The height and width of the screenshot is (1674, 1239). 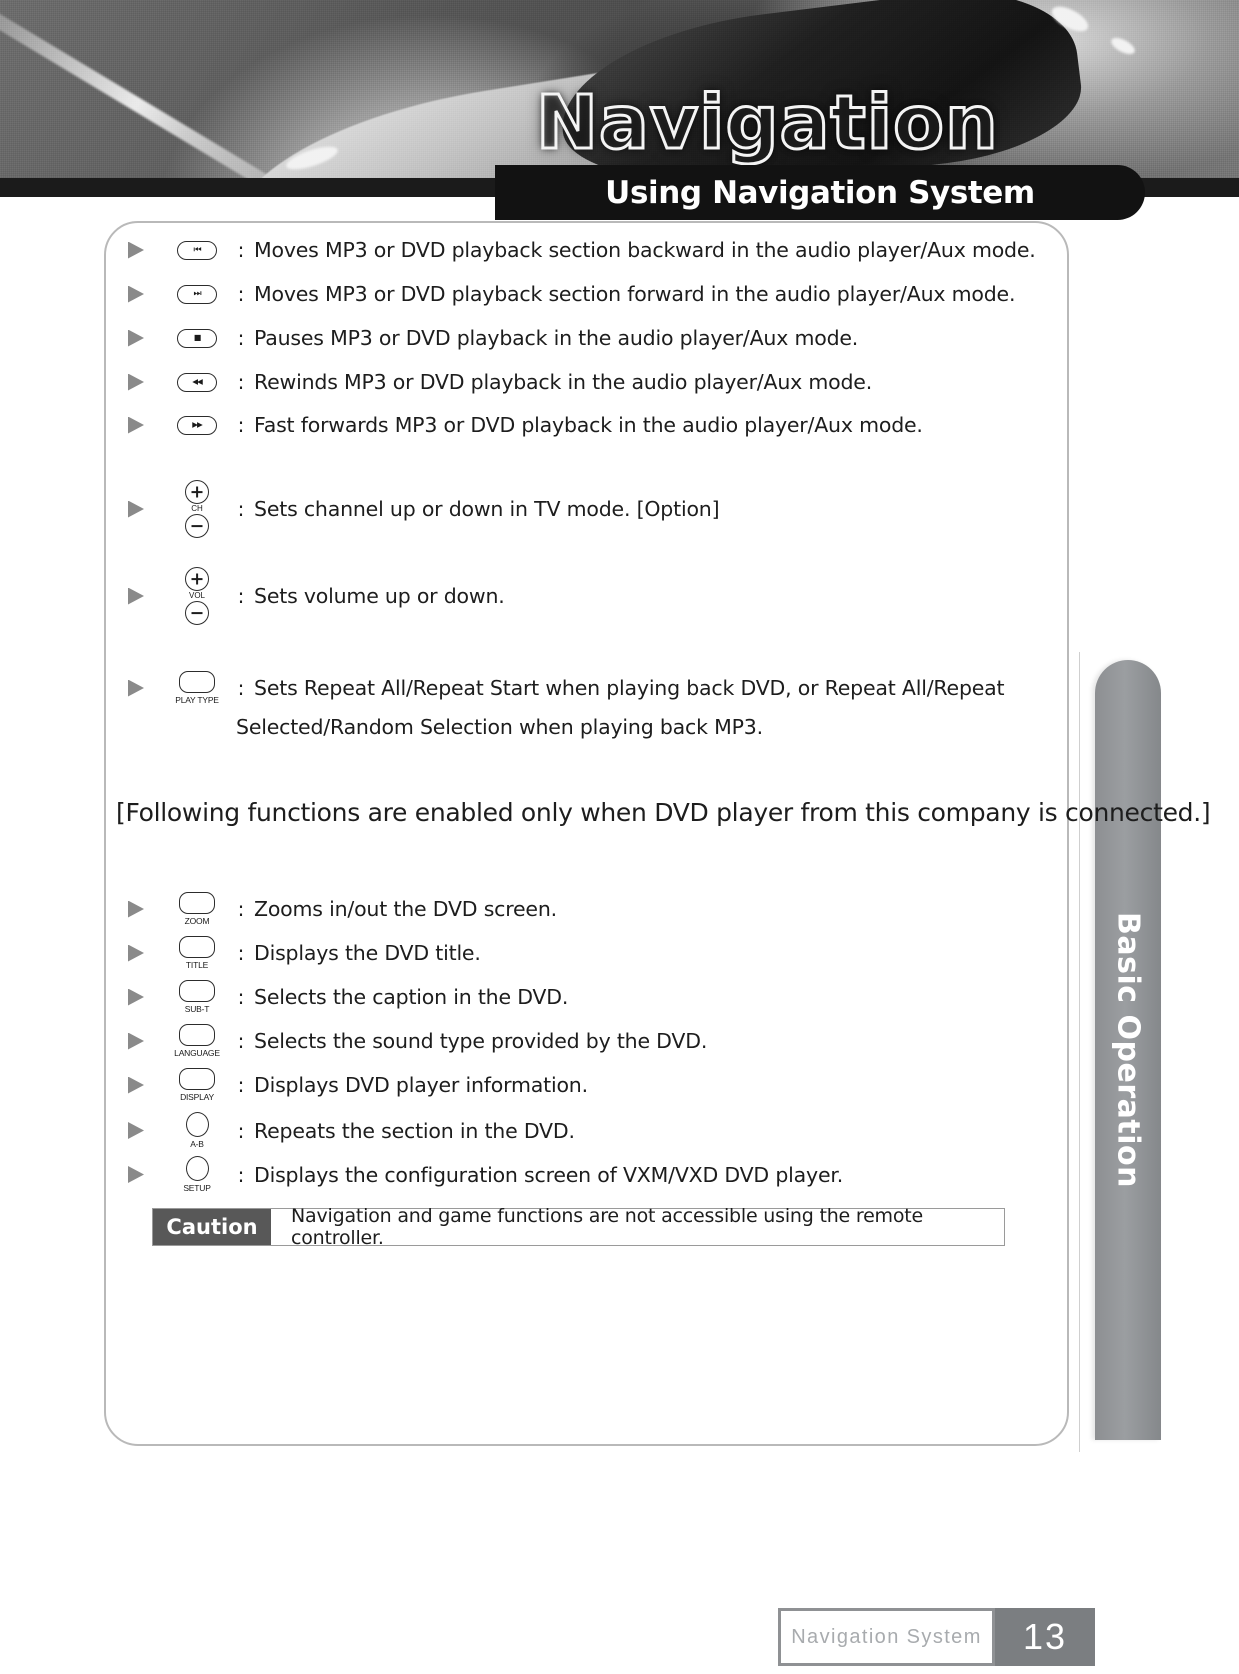 I want to click on play-type-button-icon: PLAY TYPE, so click(x=197, y=688).